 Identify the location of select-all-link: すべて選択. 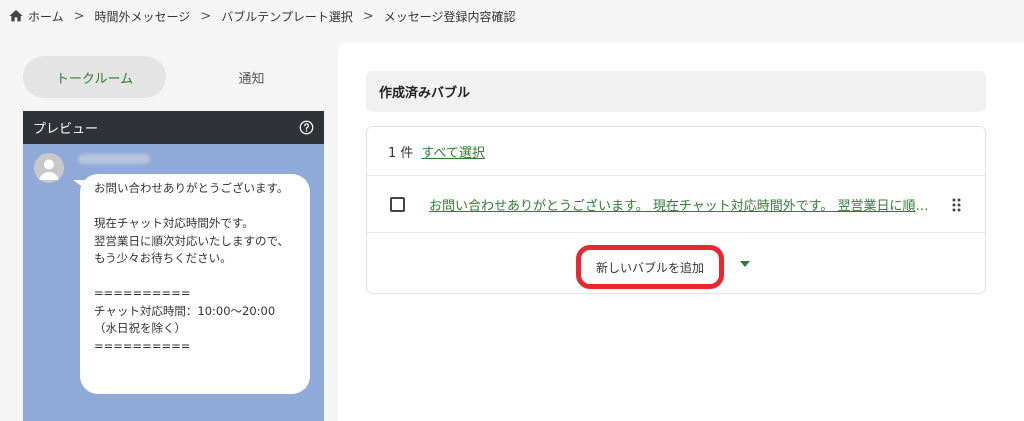
(453, 151).